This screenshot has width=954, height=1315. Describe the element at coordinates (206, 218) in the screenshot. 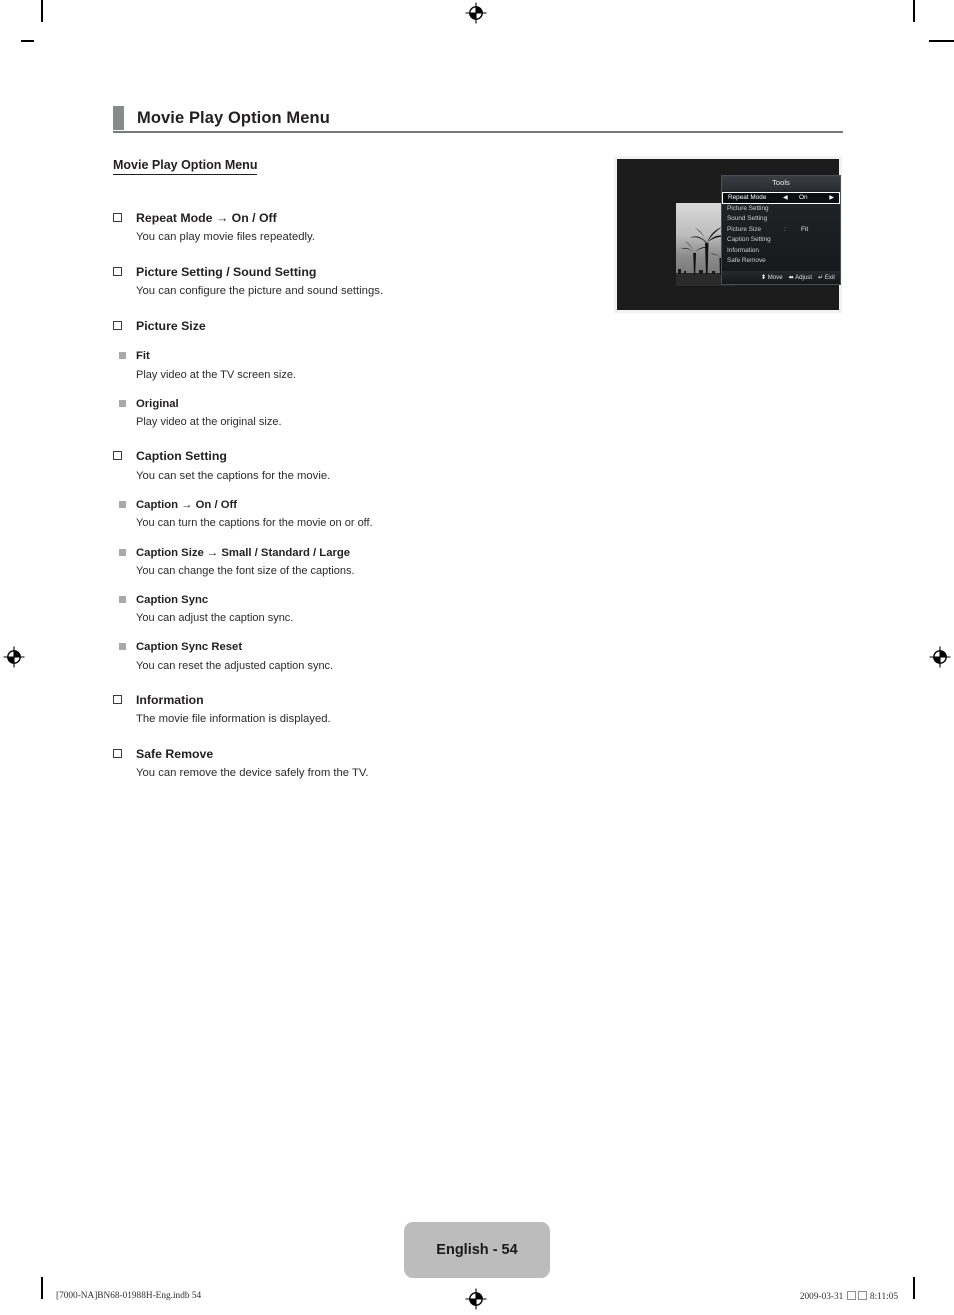

I see `option-entry-title: Repeat Mode → On / Off` at that location.